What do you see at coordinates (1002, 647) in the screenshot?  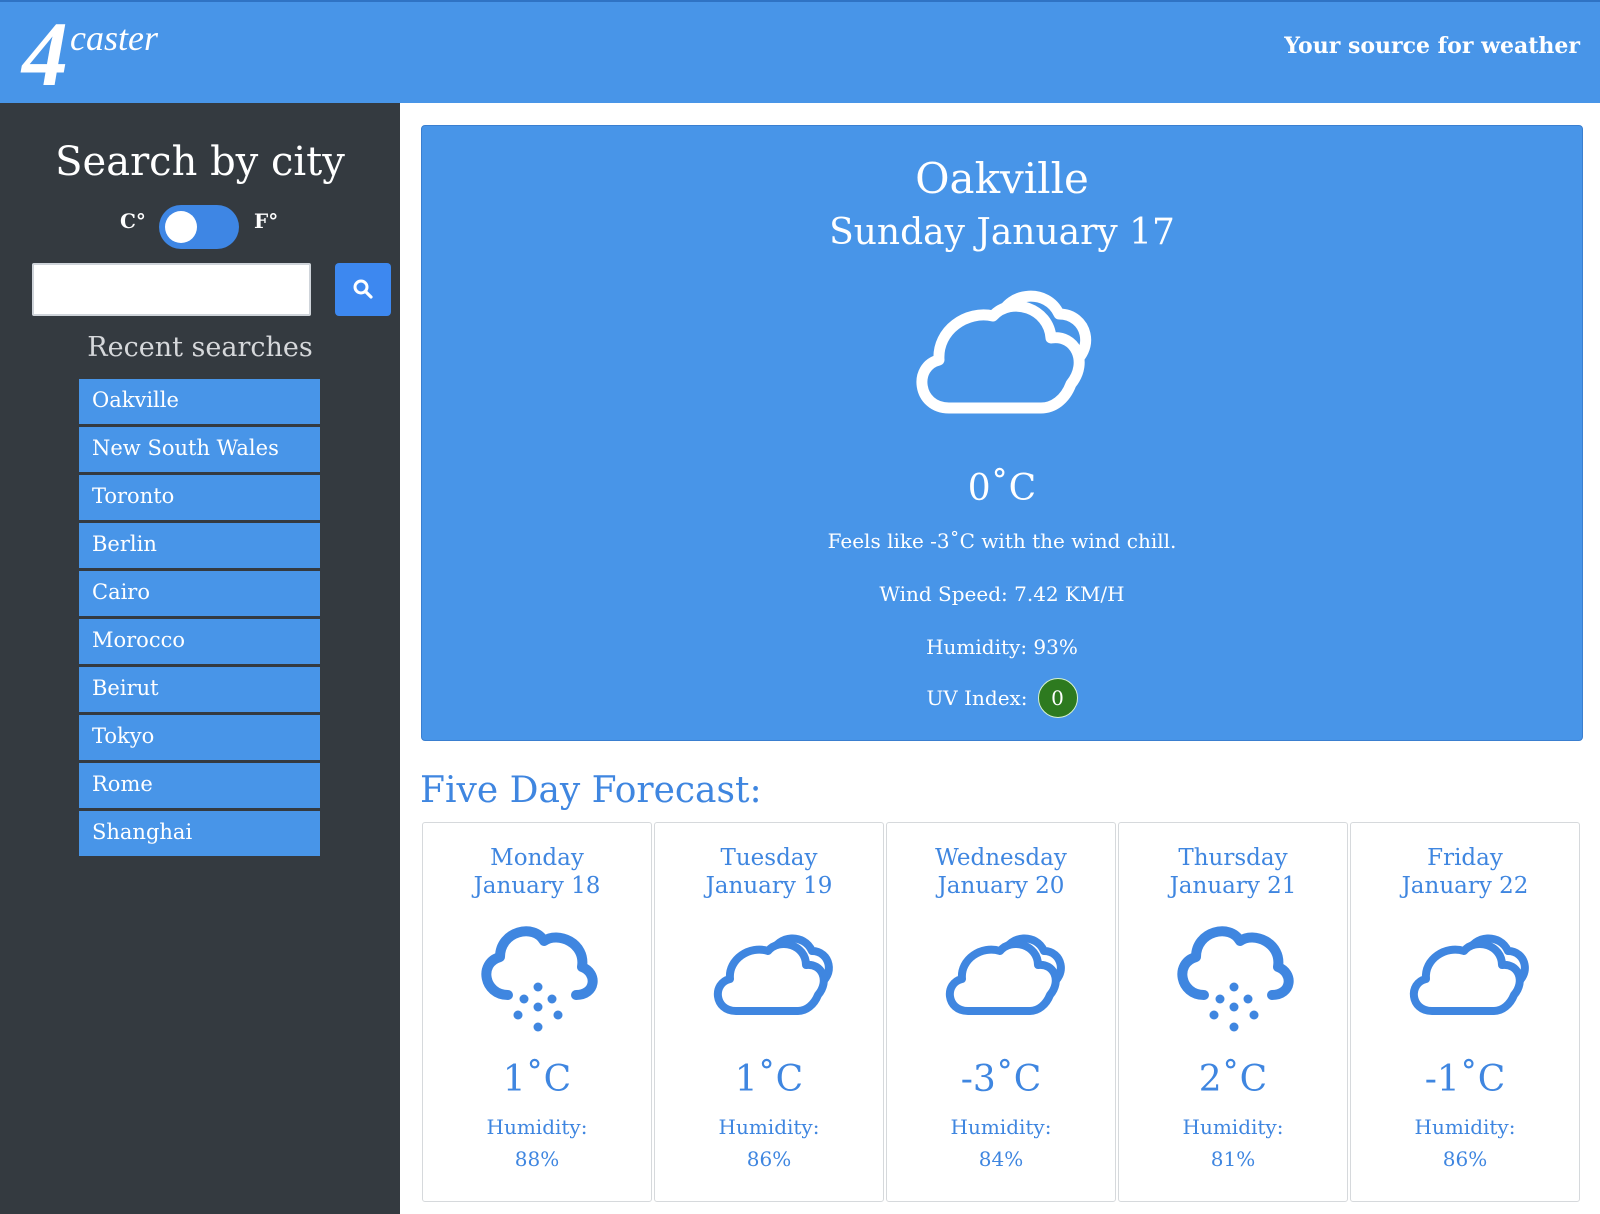 I see `current-humidity: Humidity: 93%` at bounding box center [1002, 647].